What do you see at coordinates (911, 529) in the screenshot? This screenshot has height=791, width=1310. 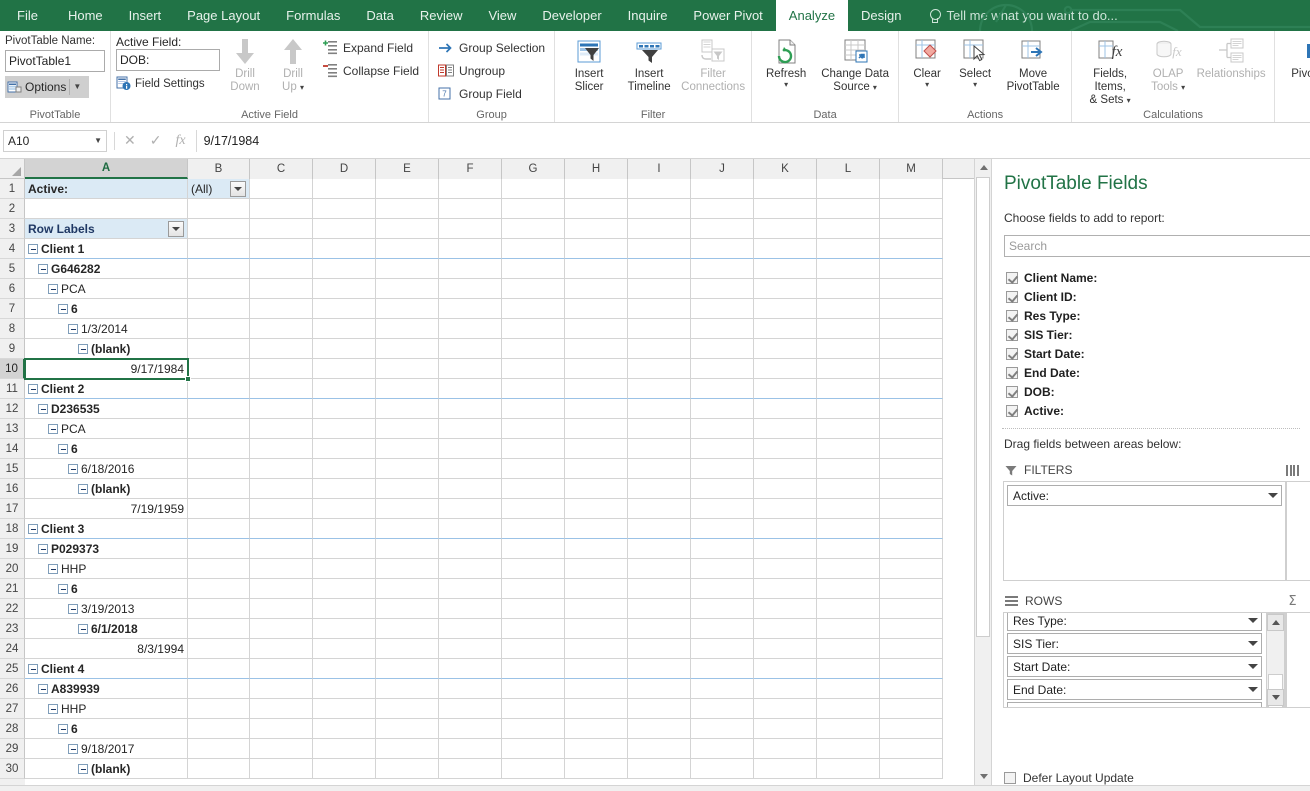 I see `cell-M18` at bounding box center [911, 529].